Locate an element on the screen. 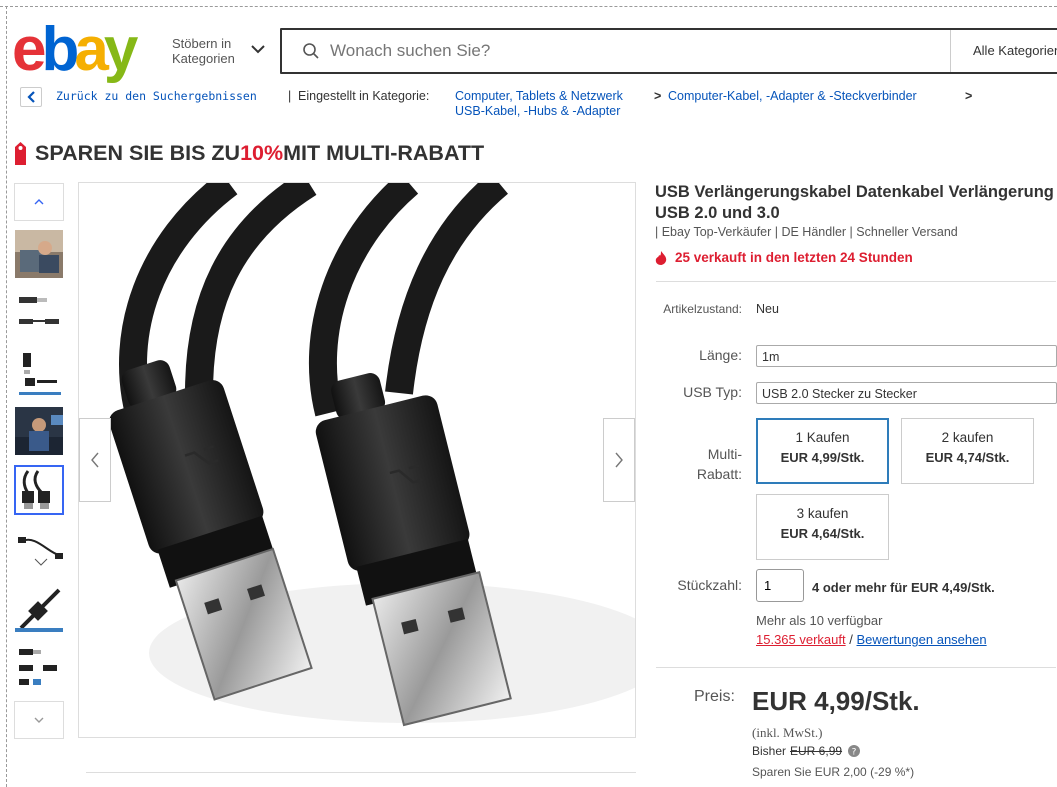  vat-note: (inkl. MwSt.) is located at coordinates (787, 732).